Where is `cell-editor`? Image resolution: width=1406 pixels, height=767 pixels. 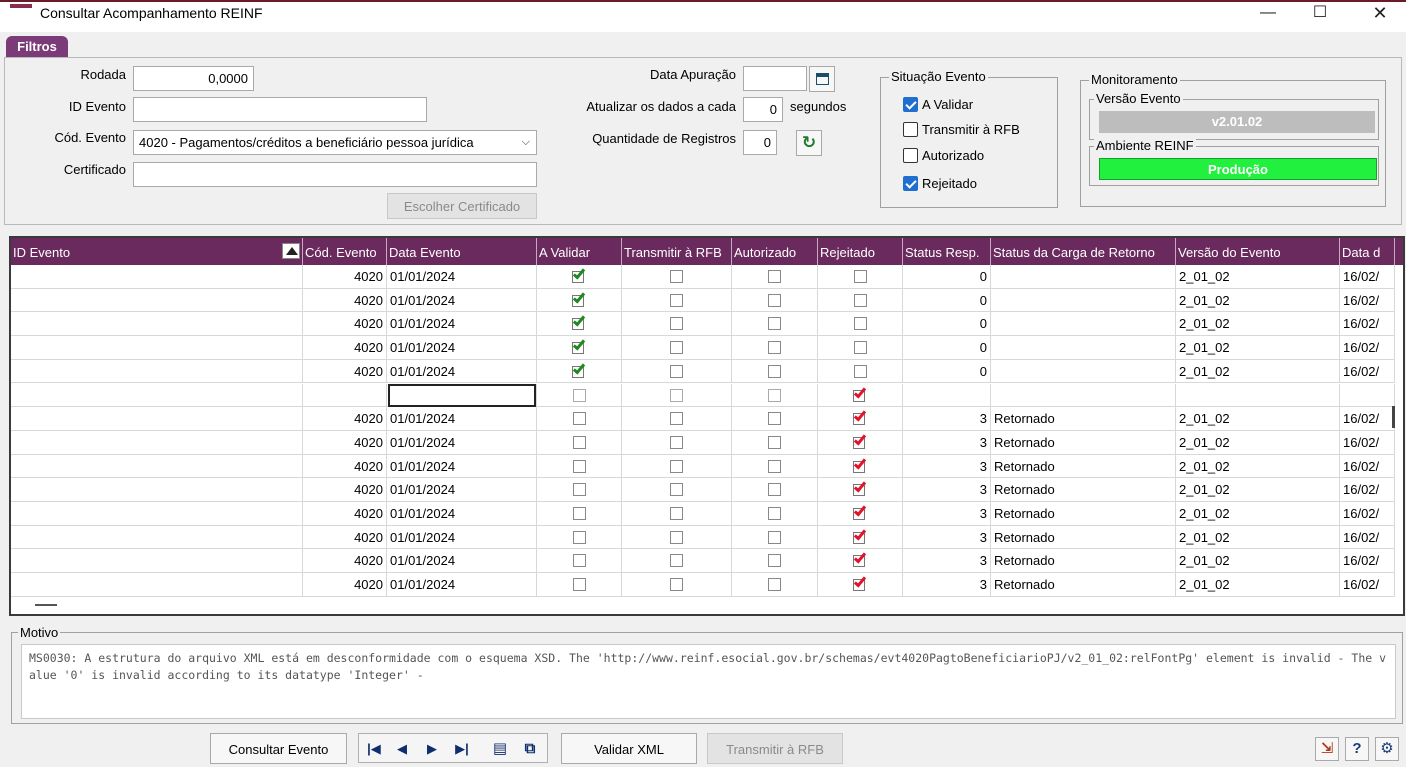 cell-editor is located at coordinates (462, 395).